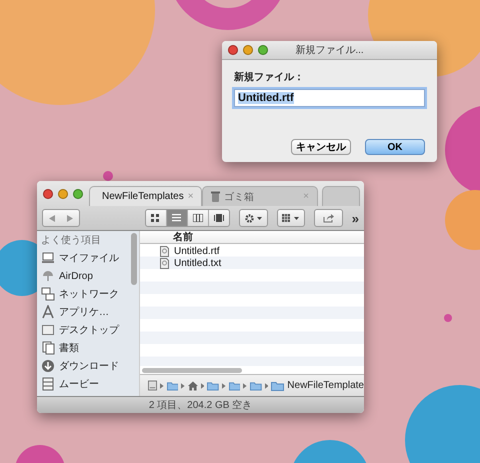 The width and height of the screenshot is (480, 463). What do you see at coordinates (252, 237) in the screenshot?
I see `column-header: 名前` at bounding box center [252, 237].